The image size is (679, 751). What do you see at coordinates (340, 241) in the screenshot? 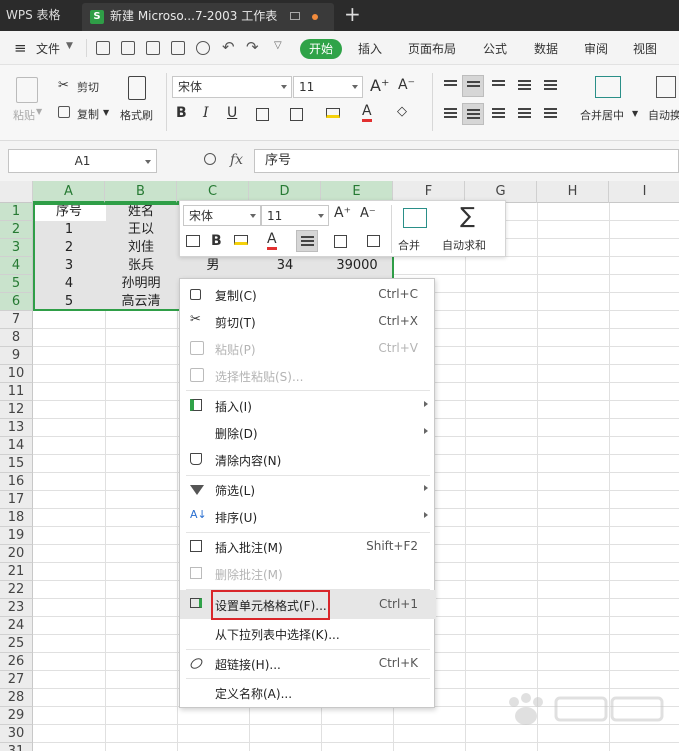
I see `mini-borders-icon` at bounding box center [340, 241].